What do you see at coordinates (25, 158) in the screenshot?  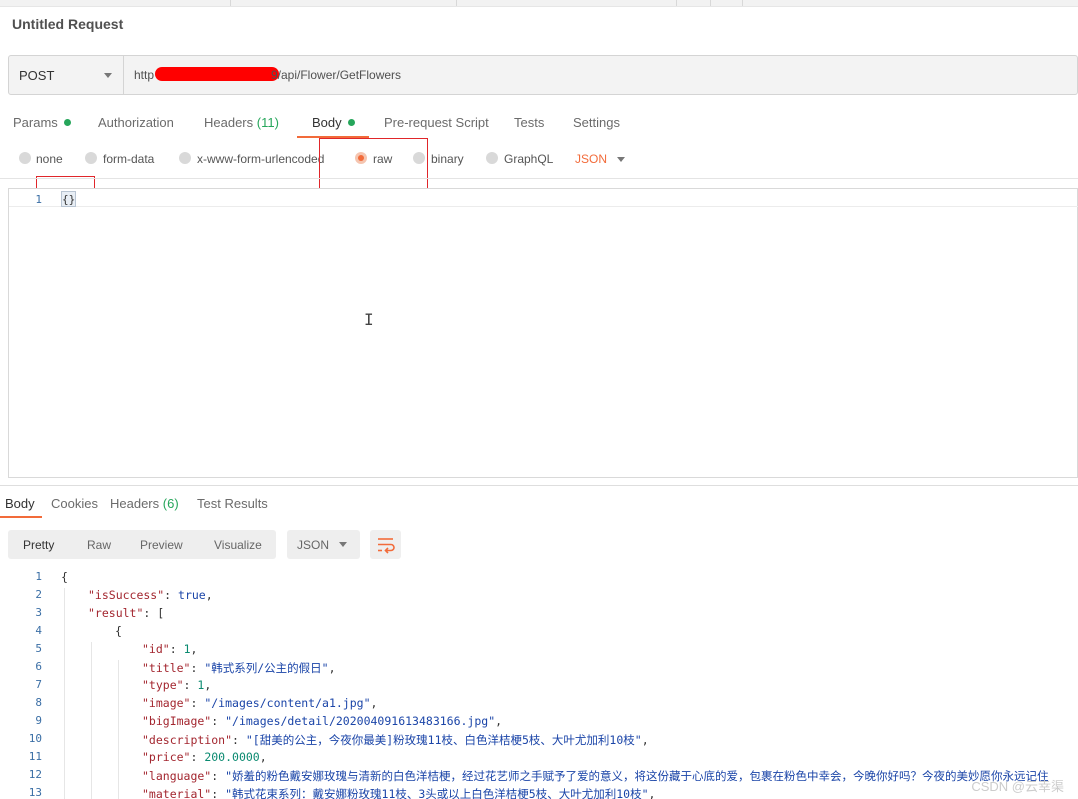 I see `radio-none` at bounding box center [25, 158].